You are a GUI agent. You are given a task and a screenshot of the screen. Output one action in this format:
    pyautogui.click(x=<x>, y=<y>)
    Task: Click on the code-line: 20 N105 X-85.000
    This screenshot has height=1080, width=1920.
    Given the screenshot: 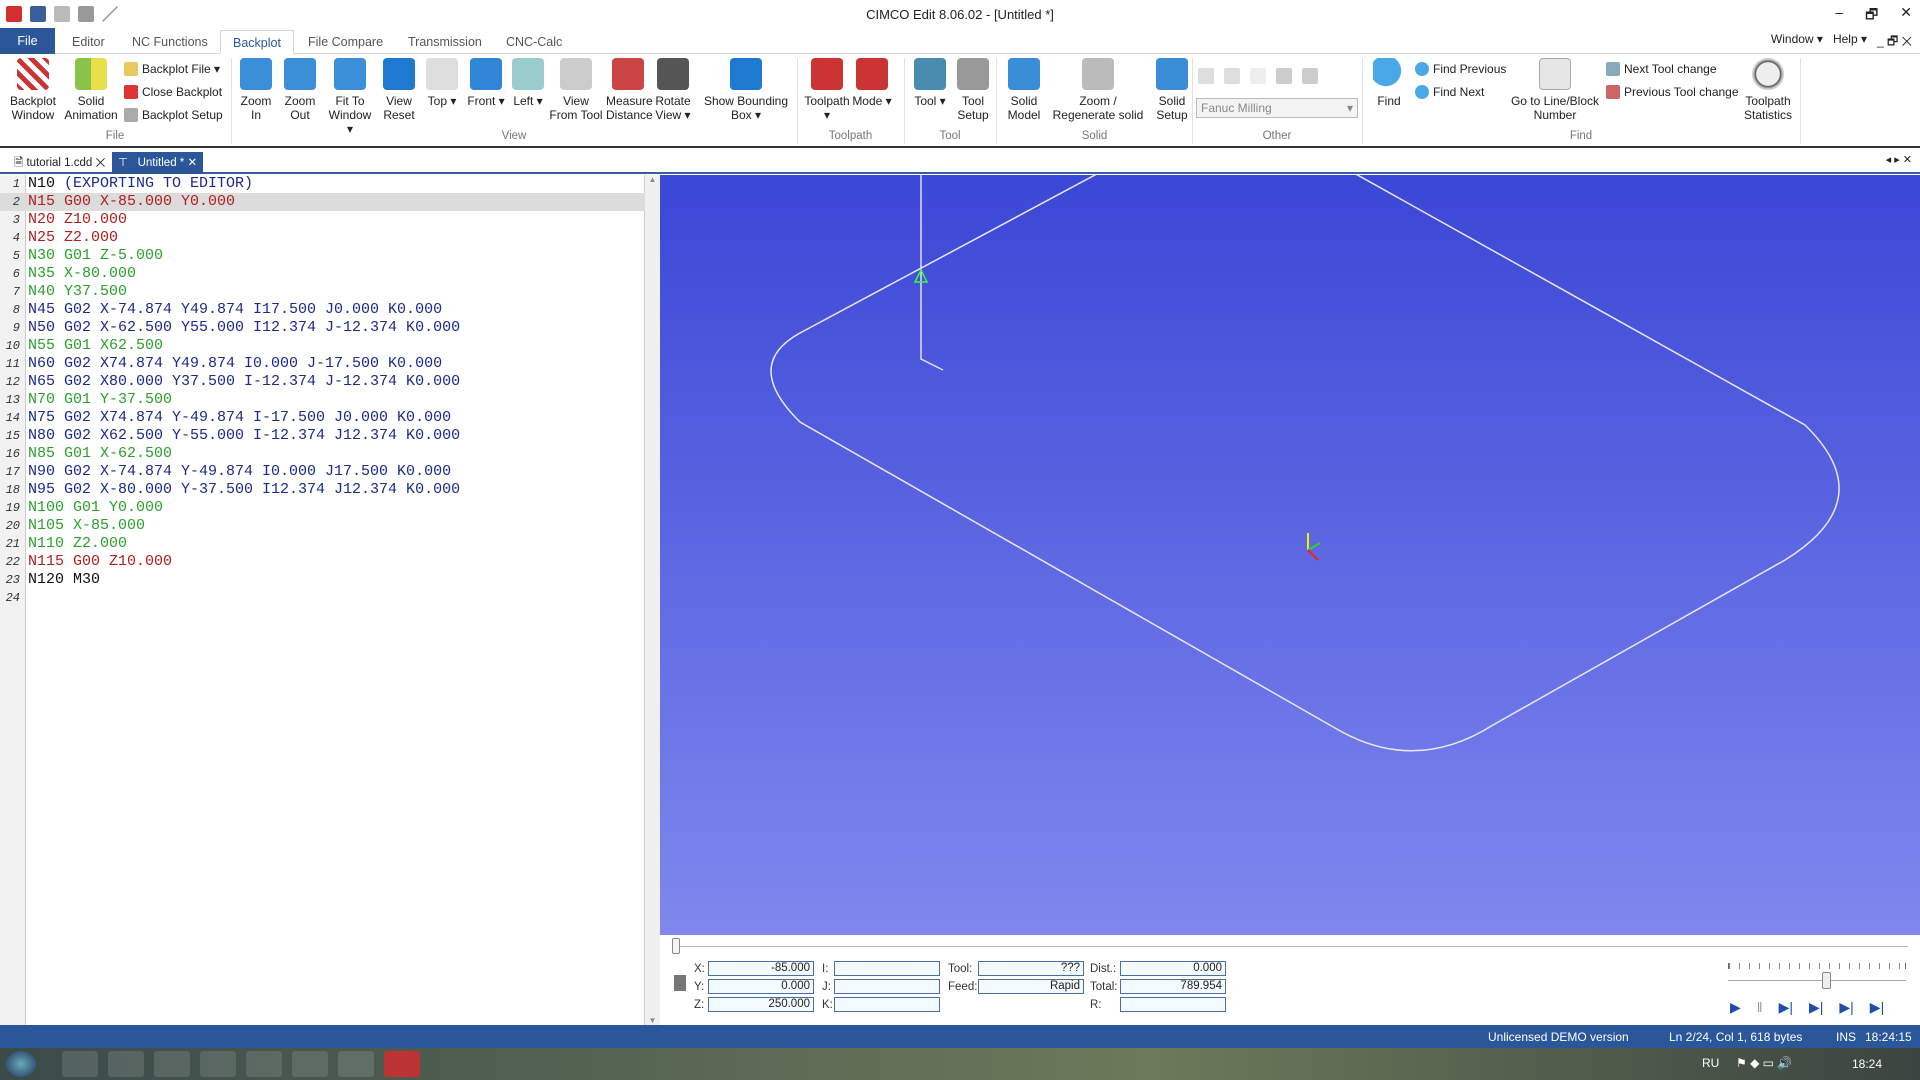 What is the action you would take?
    pyautogui.click(x=322, y=526)
    